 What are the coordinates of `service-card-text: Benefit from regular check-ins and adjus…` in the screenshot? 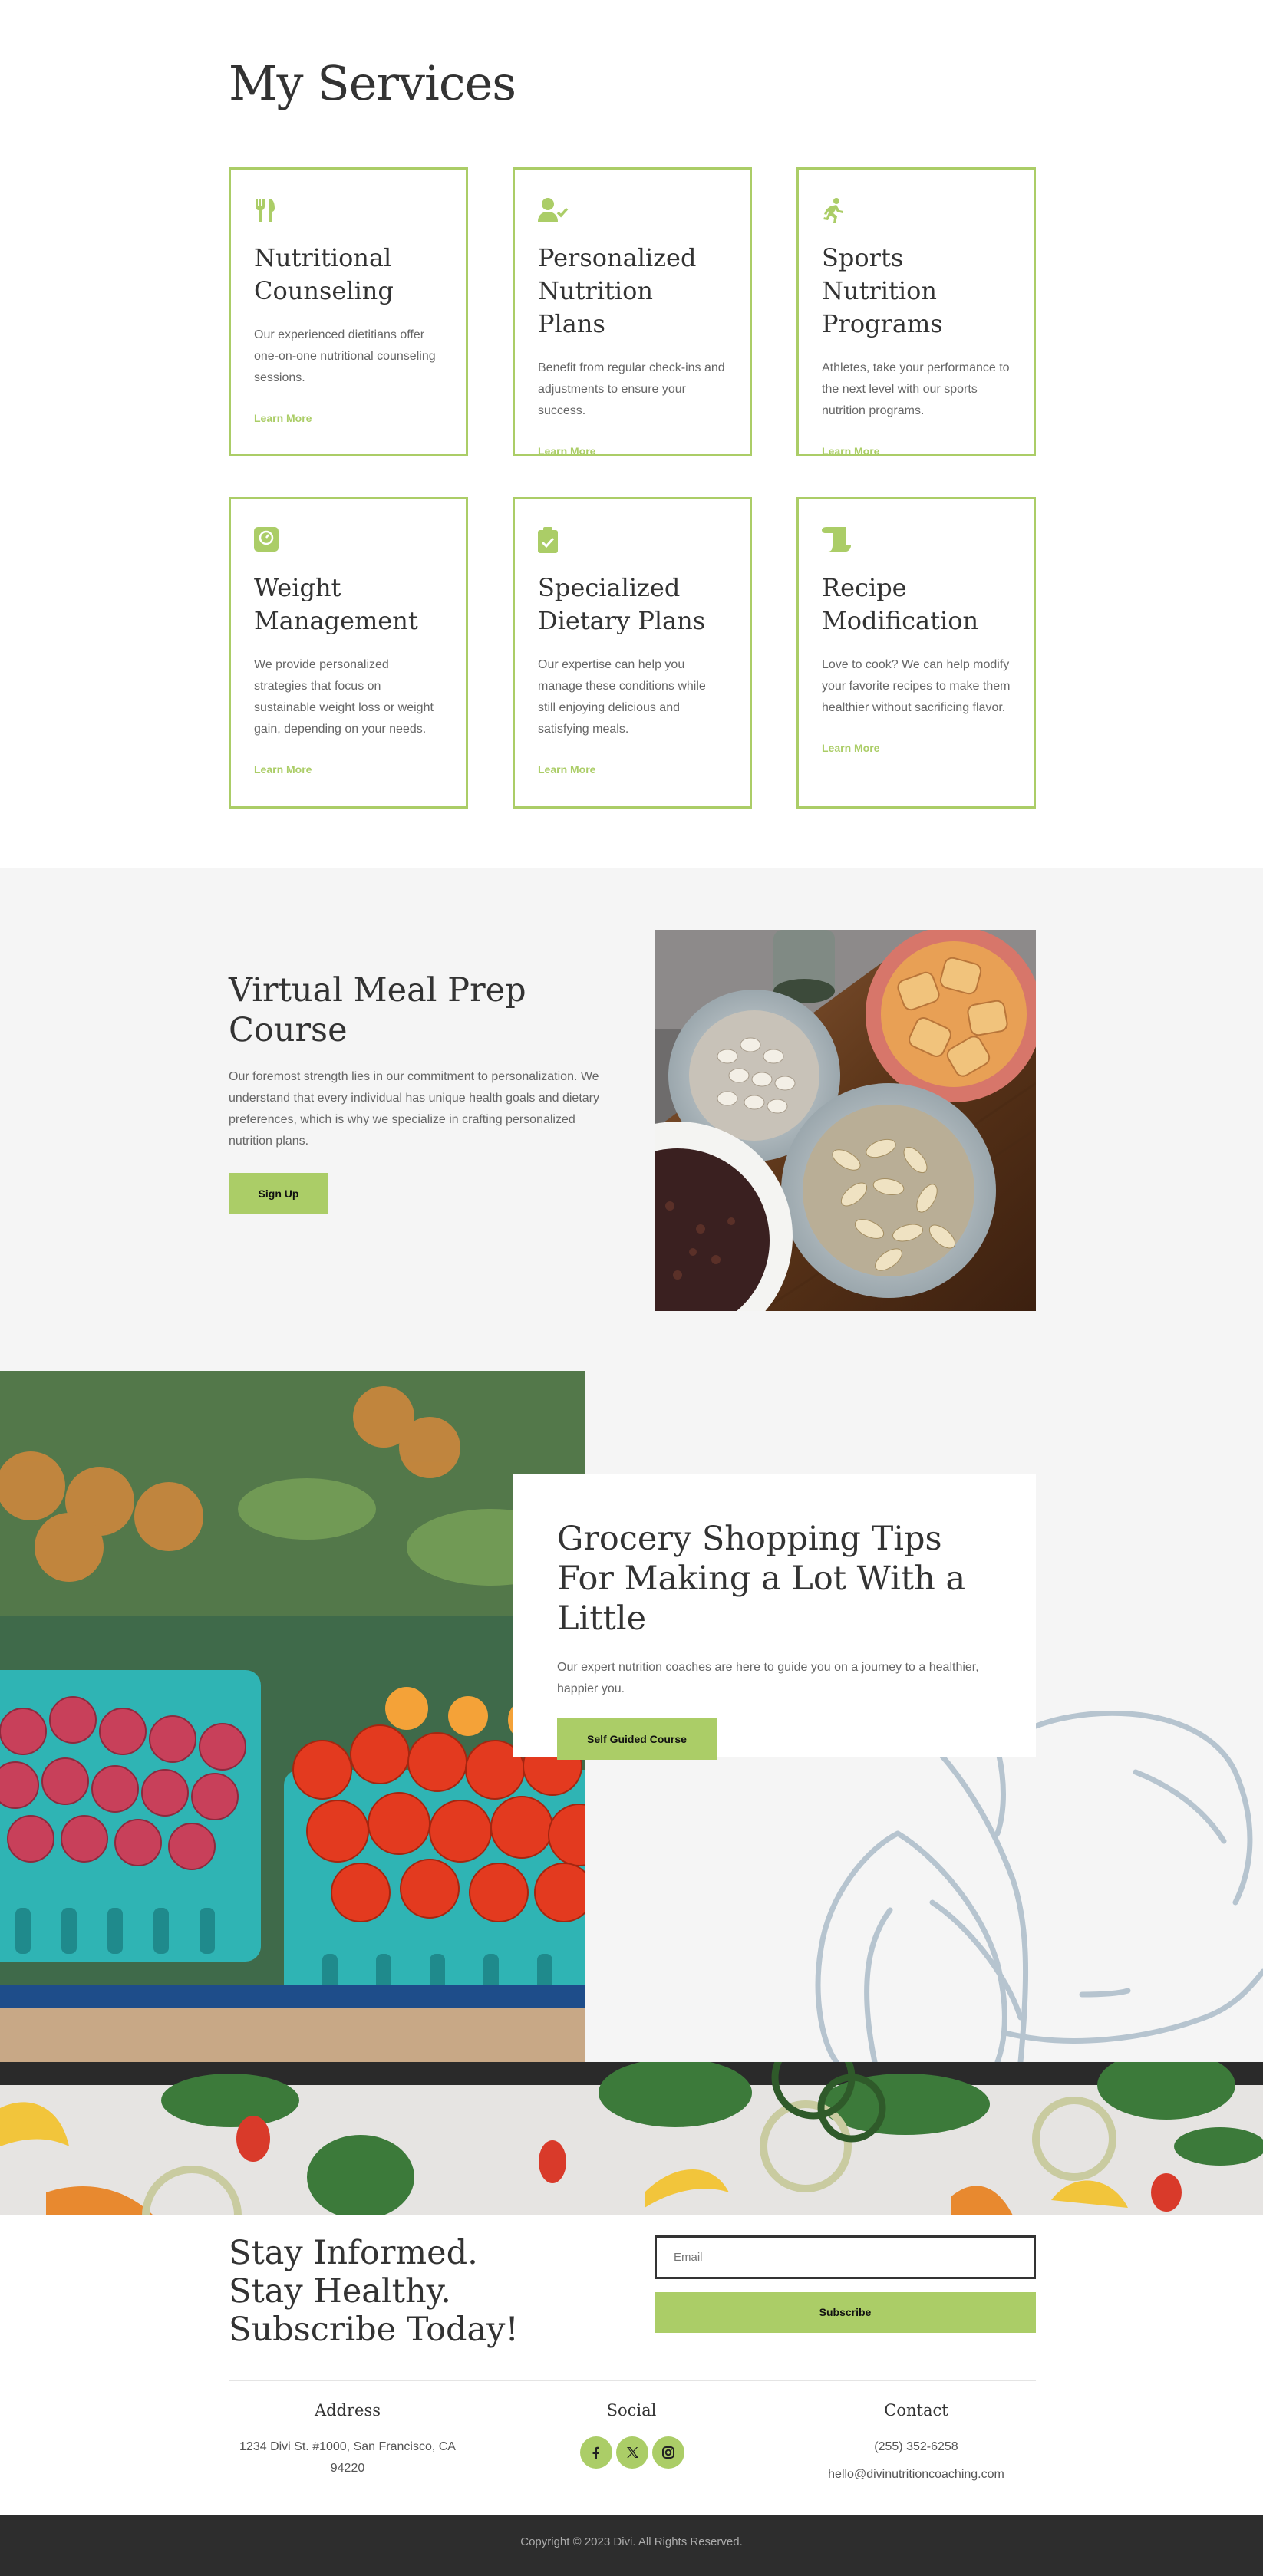 It's located at (631, 389).